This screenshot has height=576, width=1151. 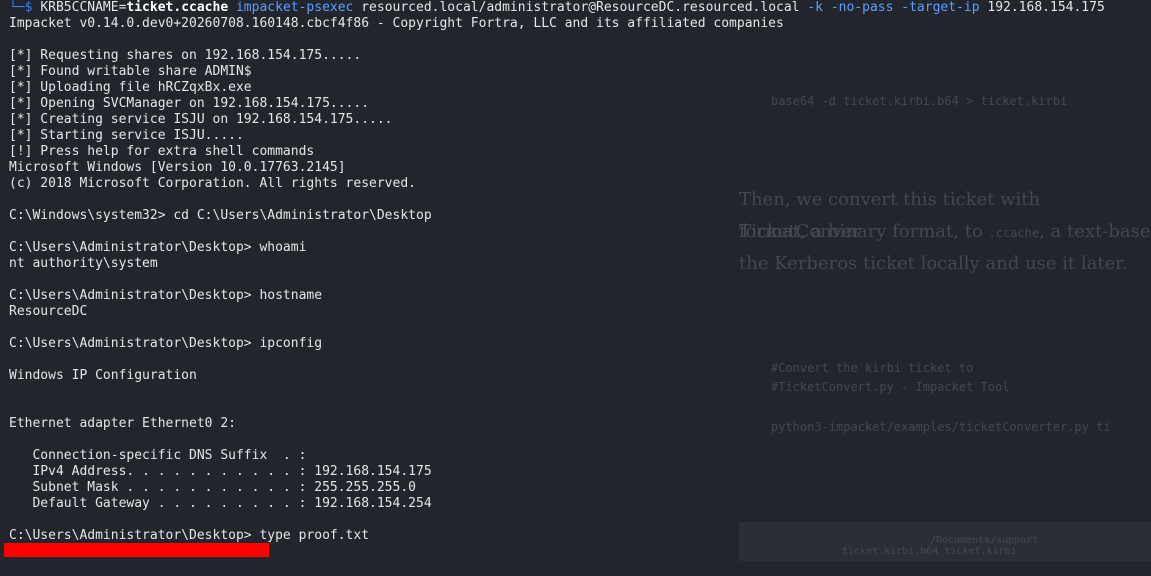 What do you see at coordinates (166, 295) in the screenshot?
I see `output-line: C:\Users\Administrator\Desktop> hostname` at bounding box center [166, 295].